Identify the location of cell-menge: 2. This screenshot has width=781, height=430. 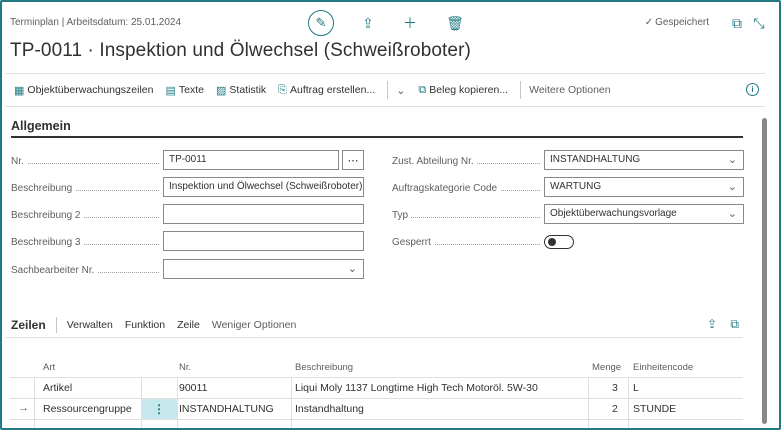
(615, 409).